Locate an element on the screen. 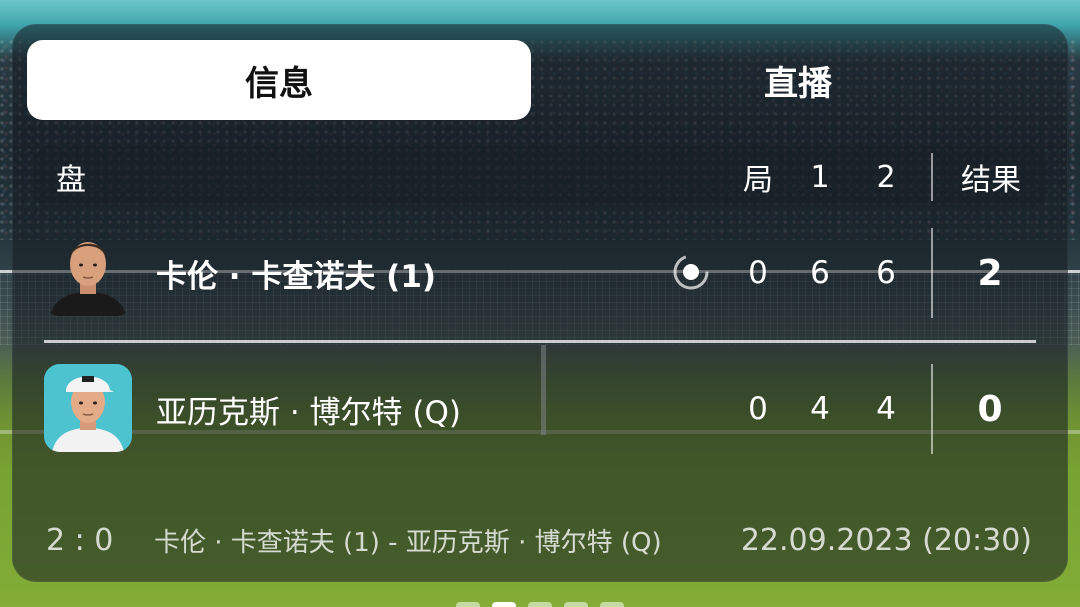 The height and width of the screenshot is (607, 1080). row-separator is located at coordinates (540, 341).